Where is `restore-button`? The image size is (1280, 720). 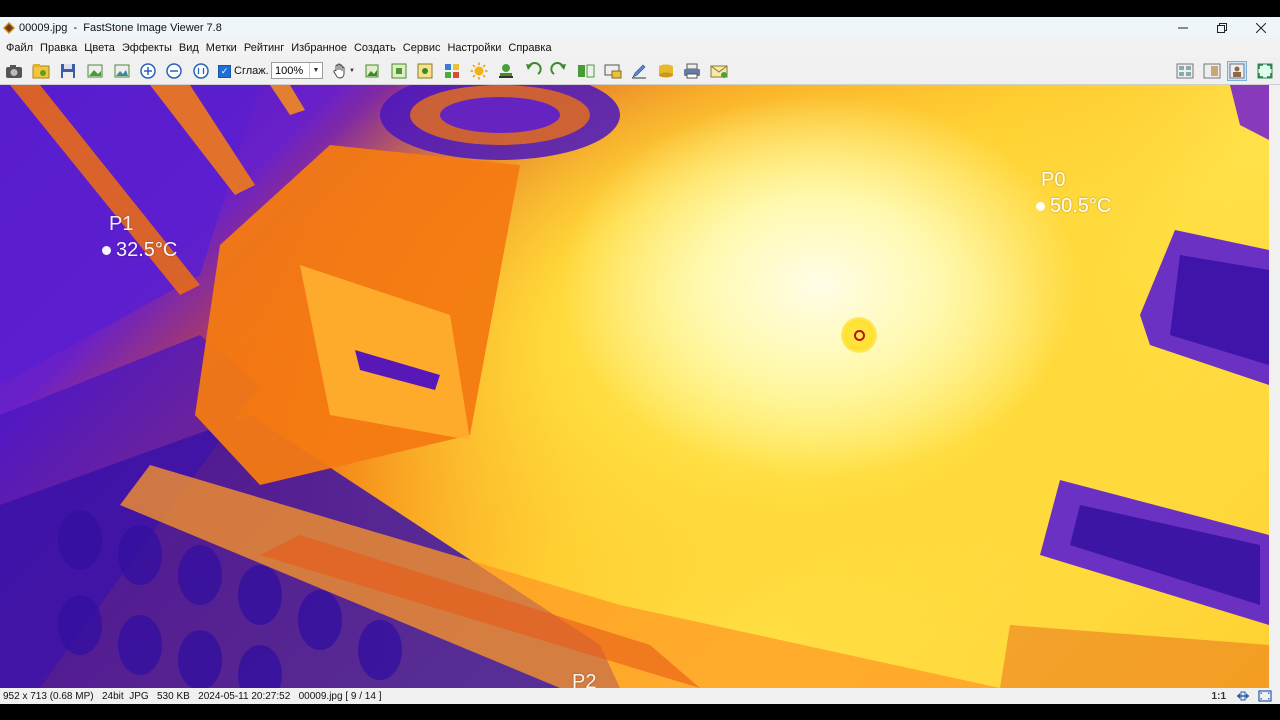 restore-button is located at coordinates (1221, 27).